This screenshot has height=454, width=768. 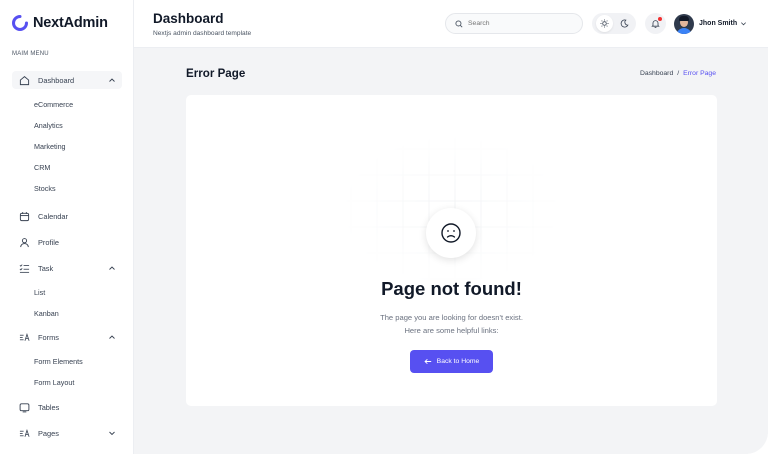 I want to click on arrow-left-icon, so click(x=427, y=361).